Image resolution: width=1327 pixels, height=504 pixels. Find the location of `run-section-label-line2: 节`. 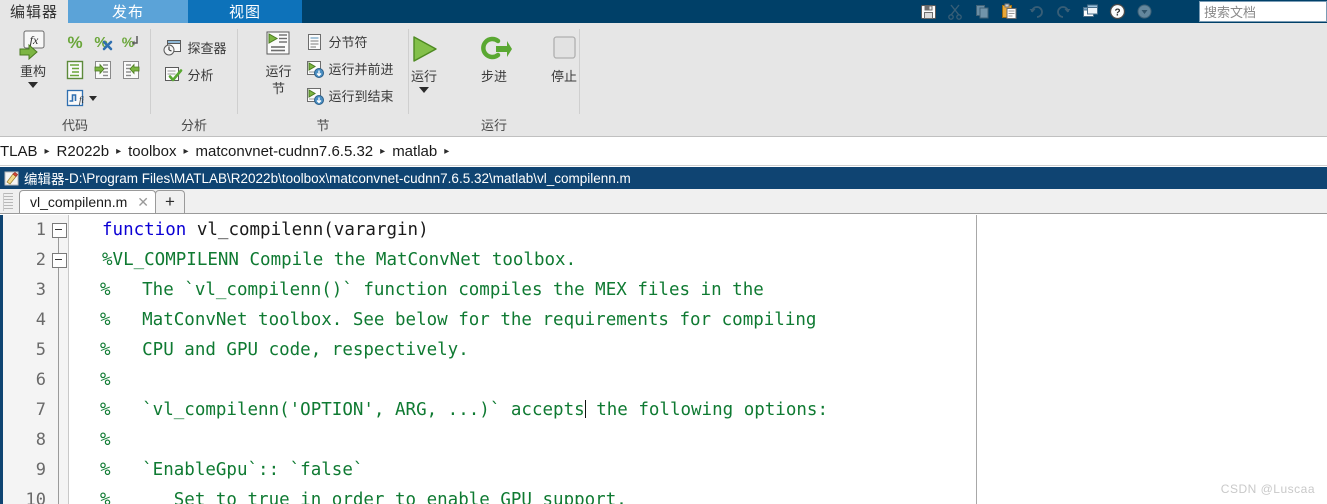

run-section-label-line2: 节 is located at coordinates (278, 88).